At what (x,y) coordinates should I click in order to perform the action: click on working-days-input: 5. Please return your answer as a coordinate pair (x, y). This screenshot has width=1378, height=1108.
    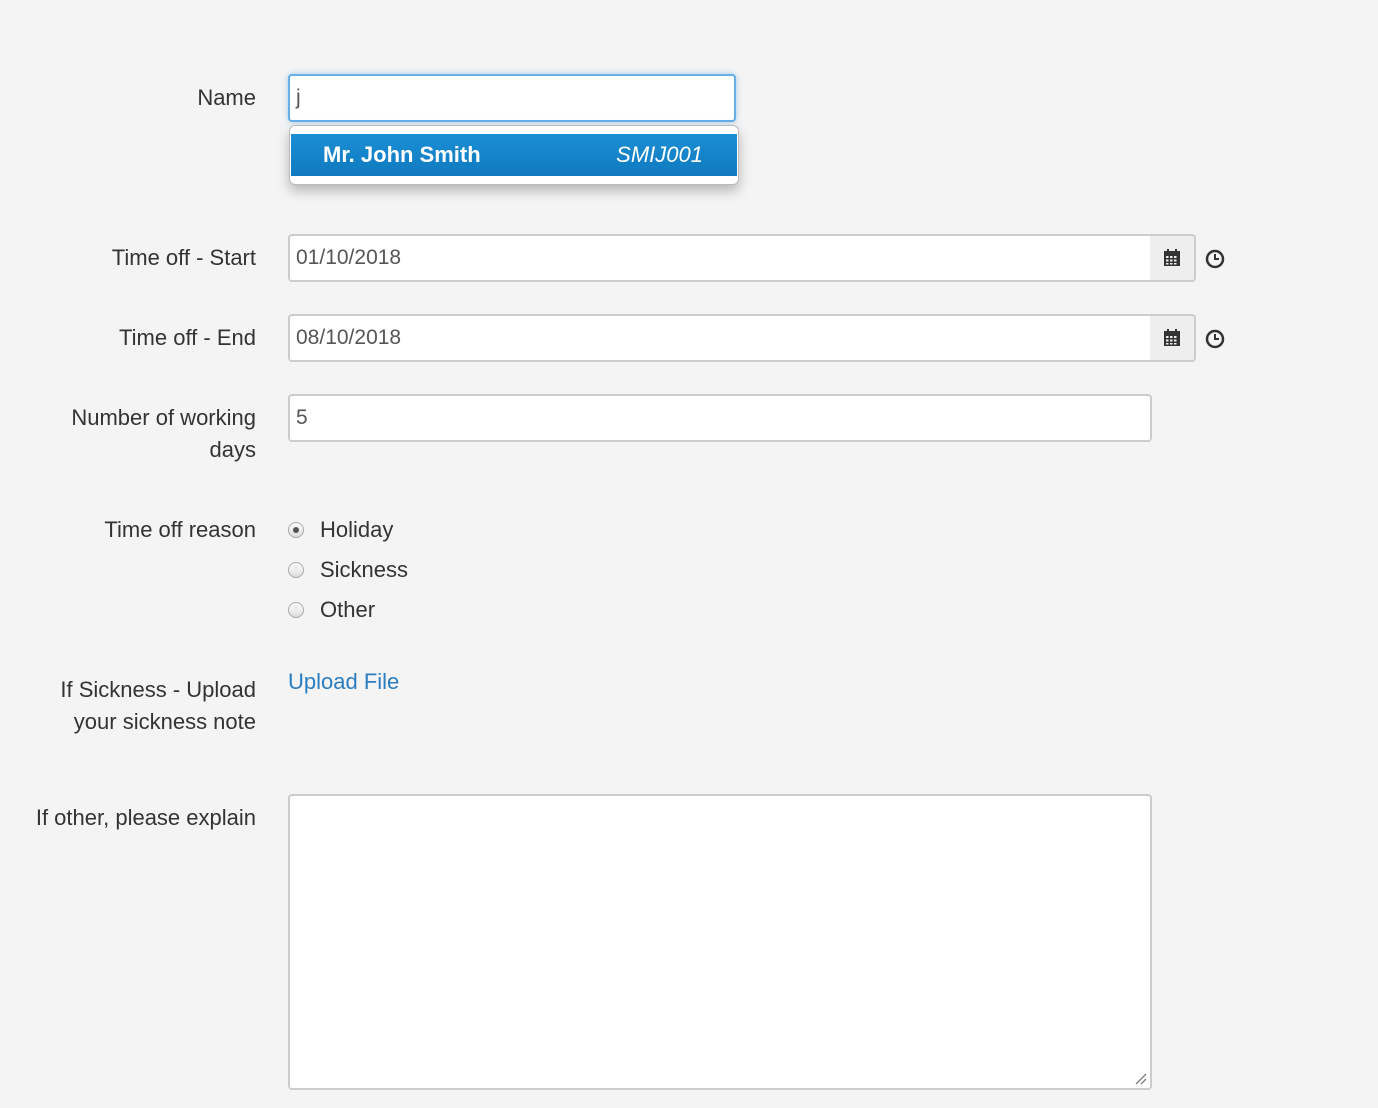
    Looking at the image, I should click on (720, 418).